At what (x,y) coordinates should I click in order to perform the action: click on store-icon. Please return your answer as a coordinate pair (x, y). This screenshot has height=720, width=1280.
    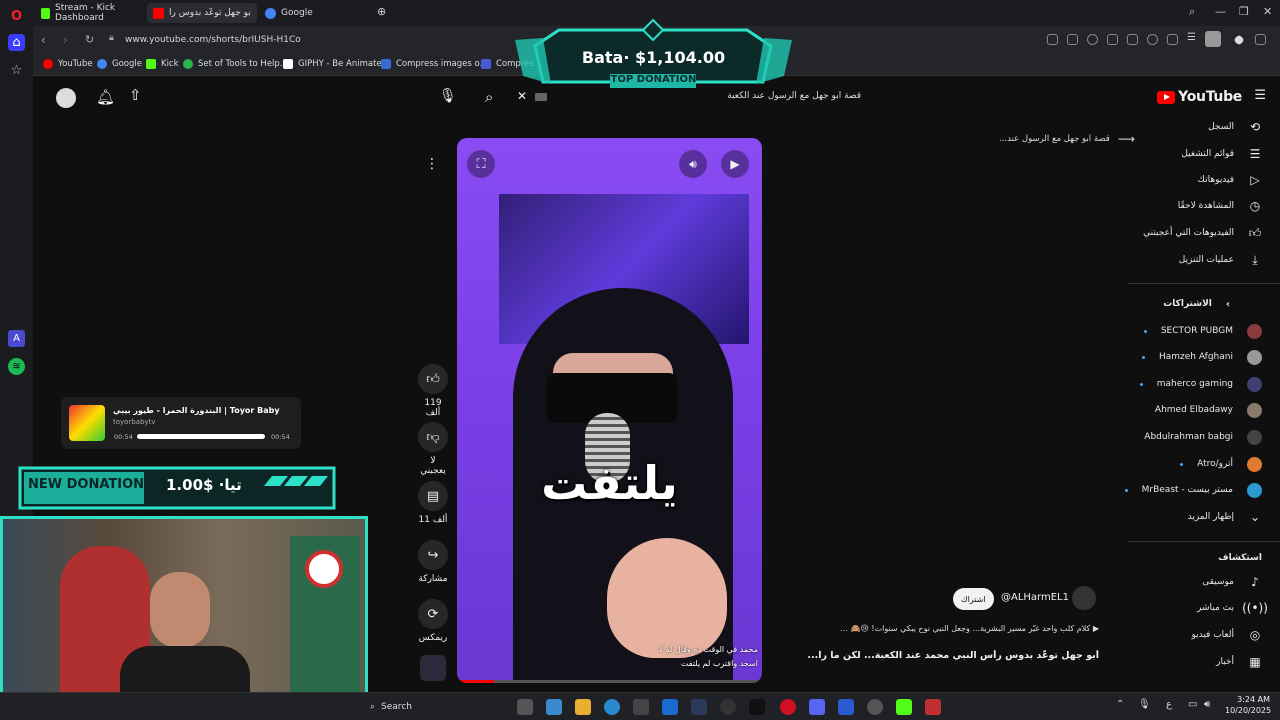
    Looking at the image, I should click on (641, 707).